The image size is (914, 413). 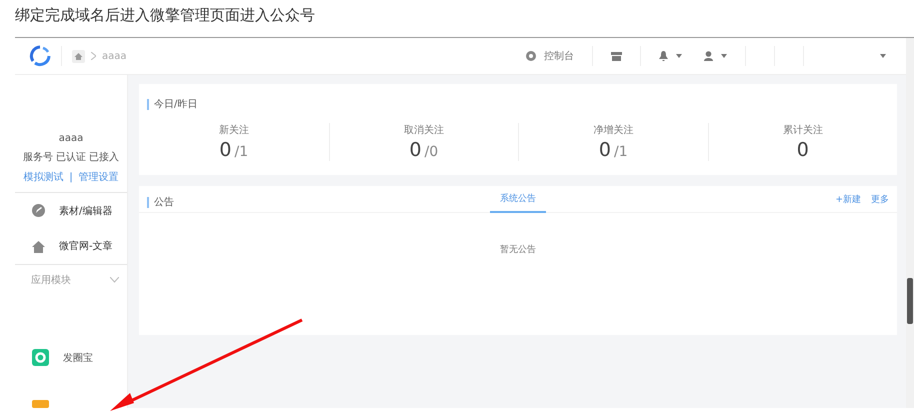 What do you see at coordinates (910, 301) in the screenshot?
I see `scrollbar-thumb` at bounding box center [910, 301].